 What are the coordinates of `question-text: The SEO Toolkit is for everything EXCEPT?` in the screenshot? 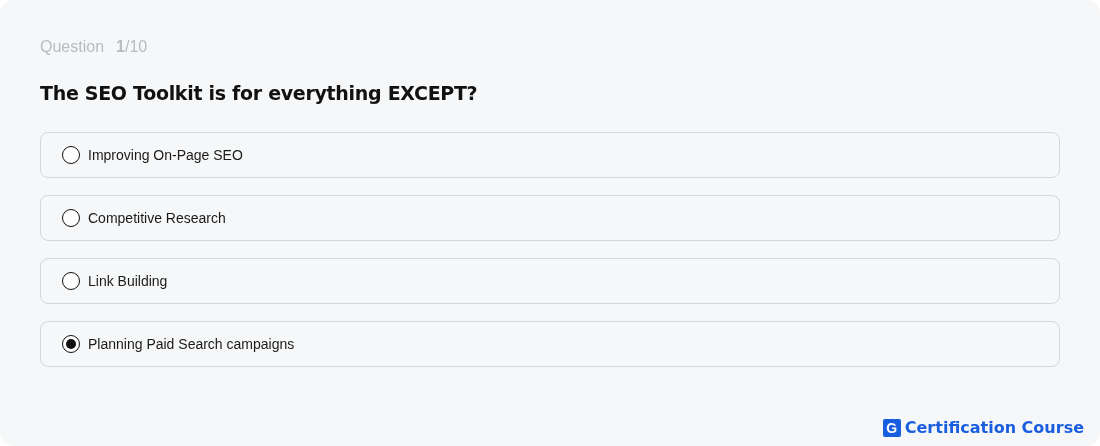 It's located at (259, 93).